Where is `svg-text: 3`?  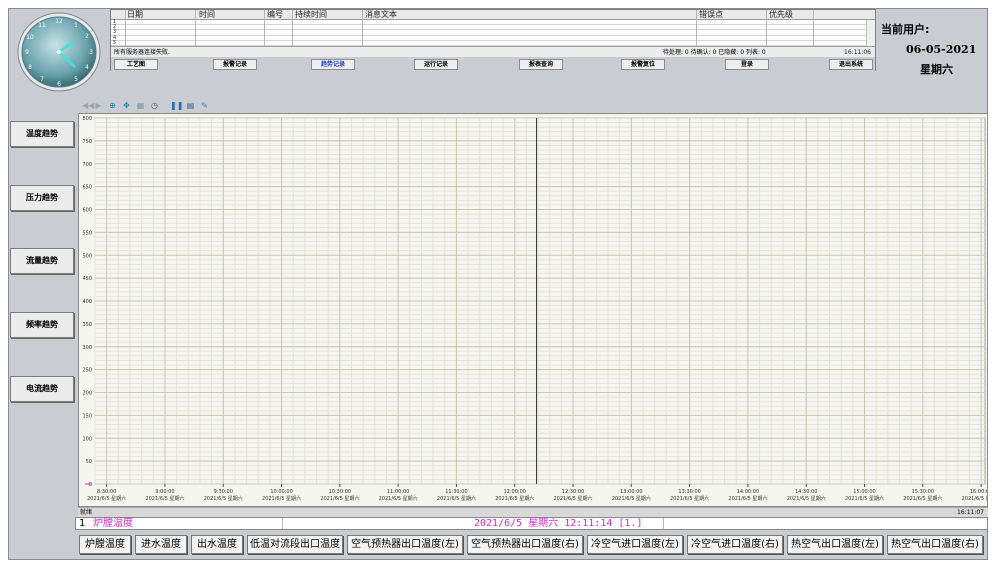 svg-text: 3 is located at coordinates (91, 52).